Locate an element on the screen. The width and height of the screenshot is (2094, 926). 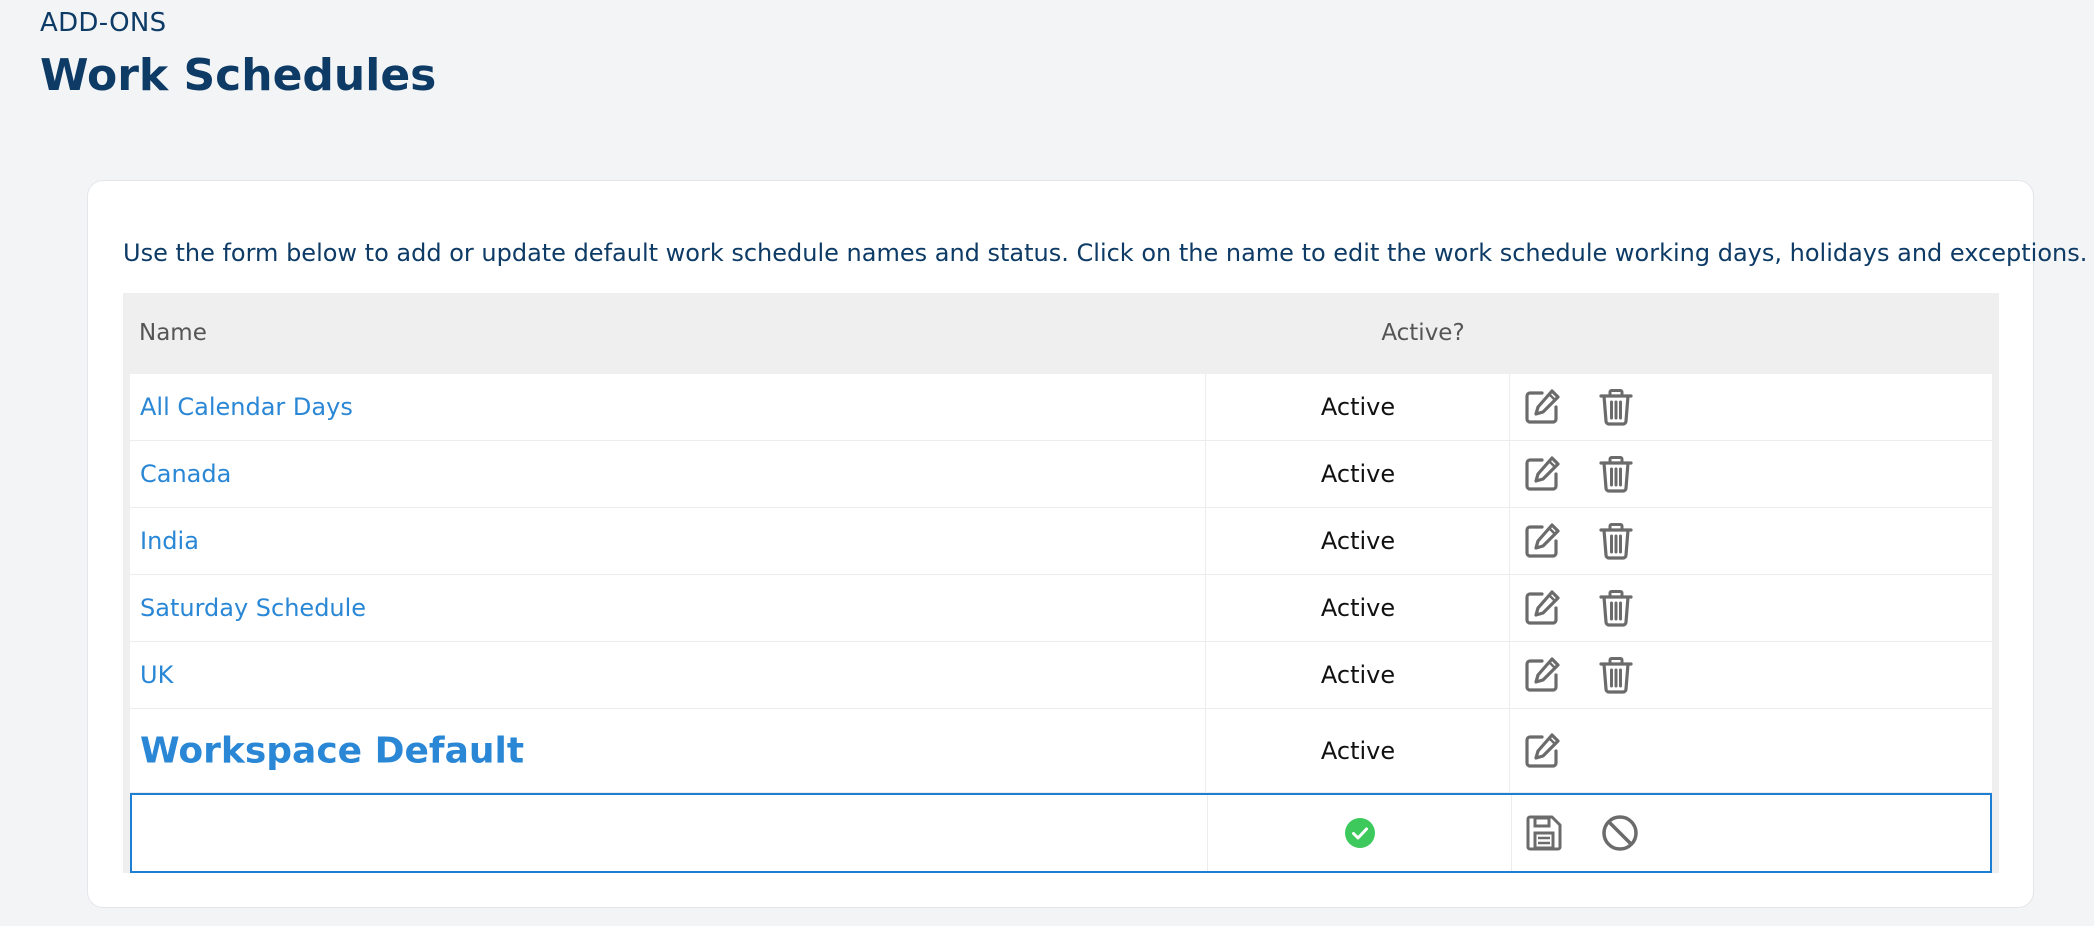
name-cell: Canada is located at coordinates (668, 474).